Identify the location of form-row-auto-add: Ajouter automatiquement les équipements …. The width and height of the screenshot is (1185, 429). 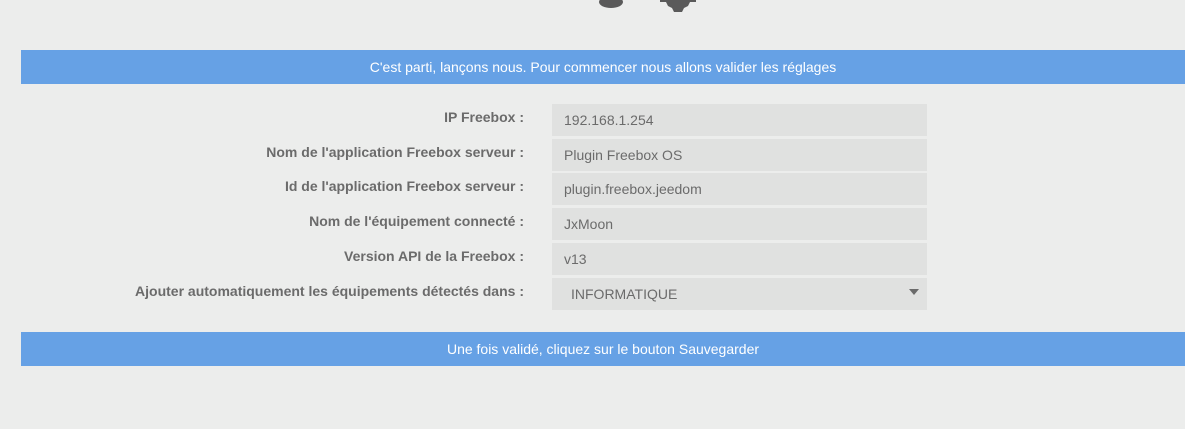
(592, 294).